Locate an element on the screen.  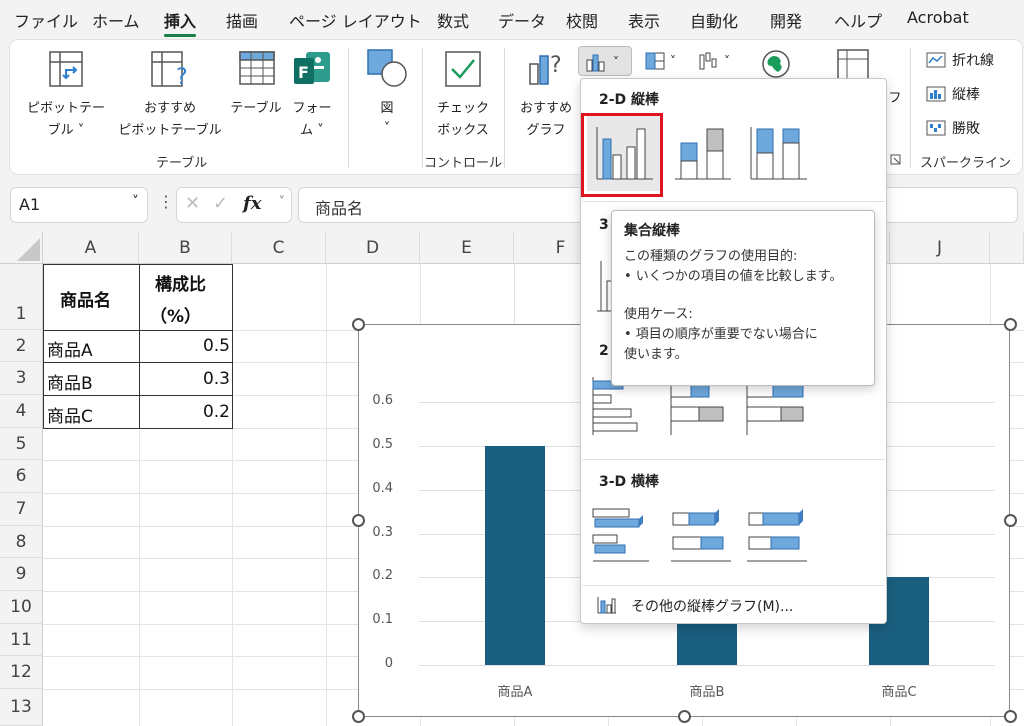
column-header-b: B is located at coordinates (185, 248).